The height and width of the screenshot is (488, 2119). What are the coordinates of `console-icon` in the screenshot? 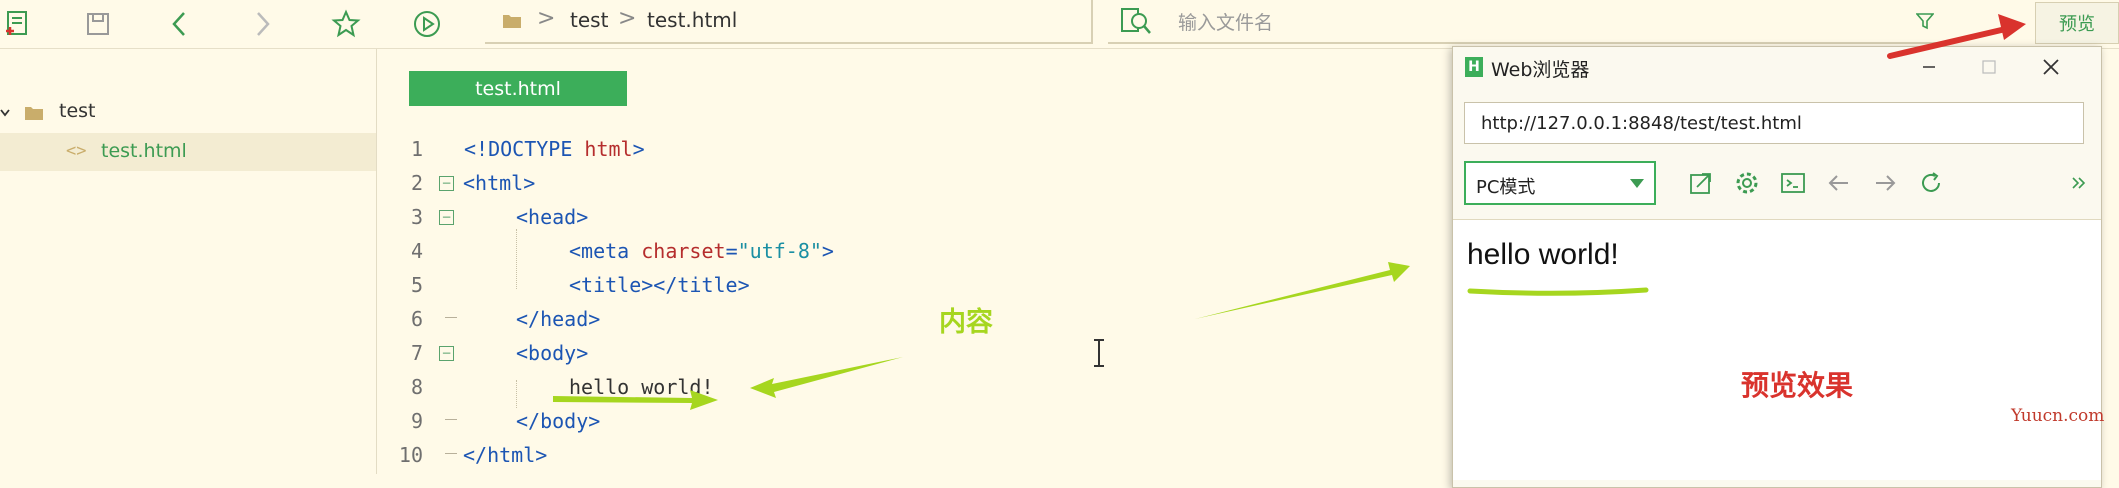 It's located at (1793, 183).